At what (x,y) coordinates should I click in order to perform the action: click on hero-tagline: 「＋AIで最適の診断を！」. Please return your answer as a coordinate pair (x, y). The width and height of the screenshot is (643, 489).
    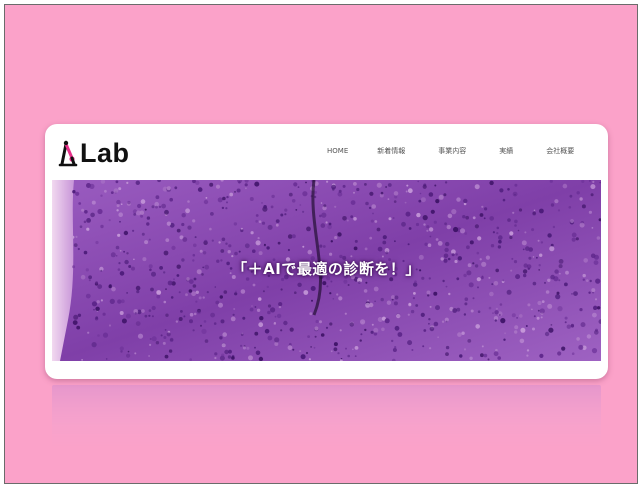
    Looking at the image, I should click on (326, 269).